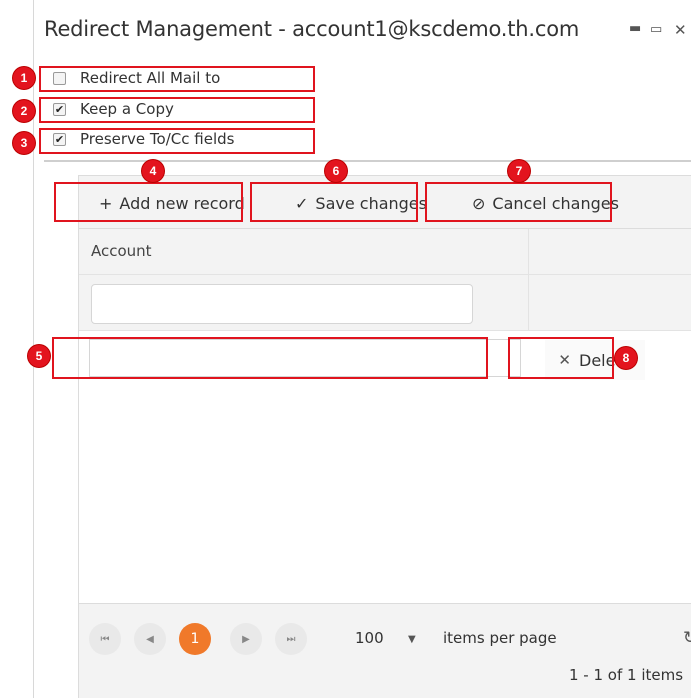  What do you see at coordinates (195, 639) in the screenshot?
I see `current-page-button: 1` at bounding box center [195, 639].